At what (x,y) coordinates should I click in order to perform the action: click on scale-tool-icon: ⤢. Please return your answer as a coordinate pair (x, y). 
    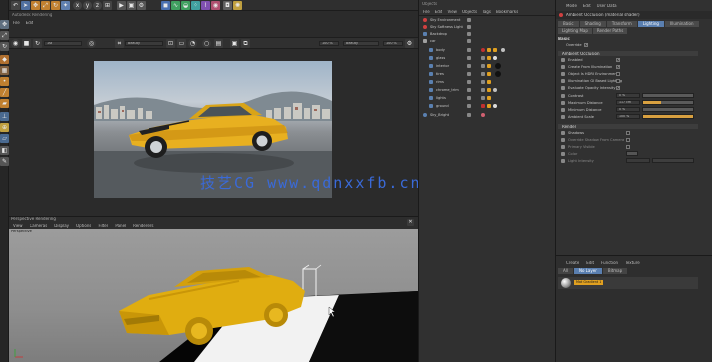
    Looking at the image, I should click on (4, 35).